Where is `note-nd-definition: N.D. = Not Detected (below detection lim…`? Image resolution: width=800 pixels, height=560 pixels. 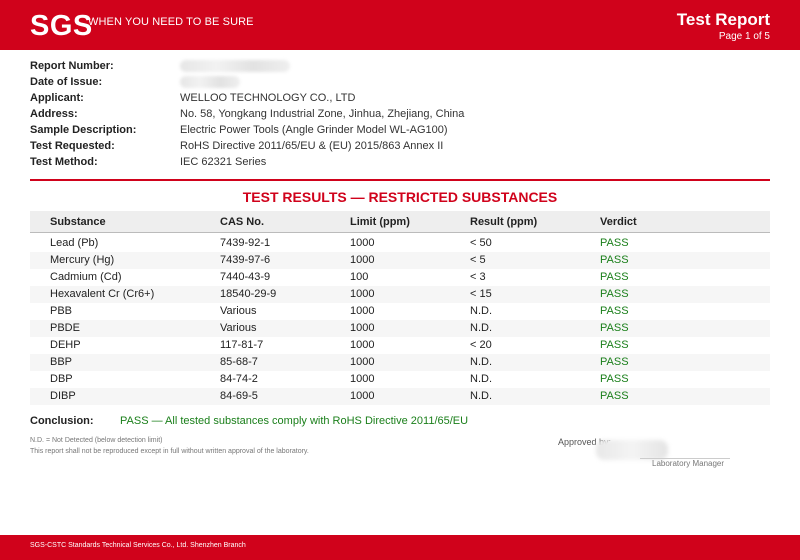 note-nd-definition: N.D. = Not Detected (below detection lim… is located at coordinates (96, 440).